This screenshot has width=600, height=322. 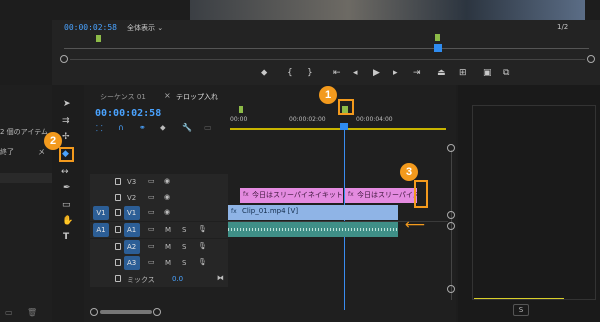 What do you see at coordinates (220, 278) in the screenshot?
I see `mix-end-icon: ⧓` at bounding box center [220, 278].